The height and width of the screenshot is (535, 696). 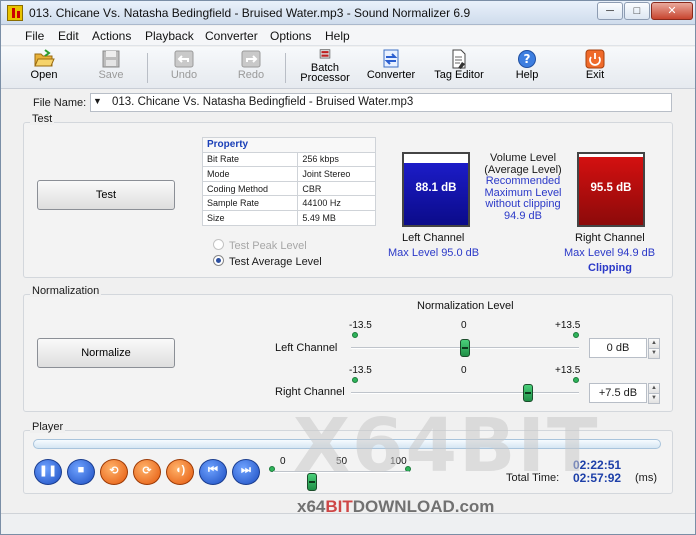 What do you see at coordinates (523, 204) in the screenshot?
I see `recommended-line3: without clipping` at bounding box center [523, 204].